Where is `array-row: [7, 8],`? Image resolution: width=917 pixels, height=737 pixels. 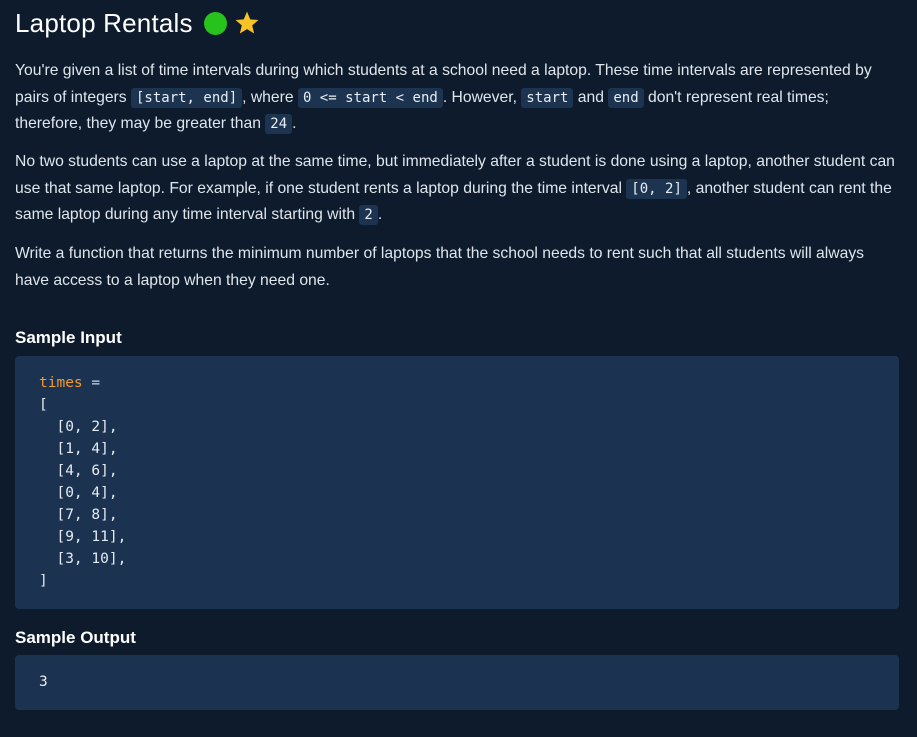
array-row: [7, 8], is located at coordinates (78, 515).